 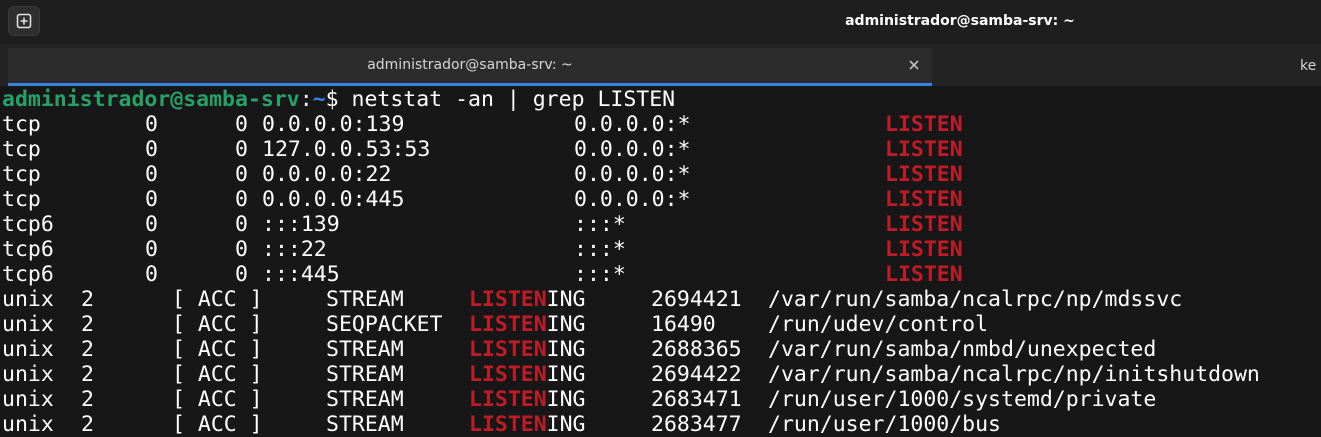 What do you see at coordinates (384, 324) in the screenshot?
I see `cell-type: SEQPACKET` at bounding box center [384, 324].